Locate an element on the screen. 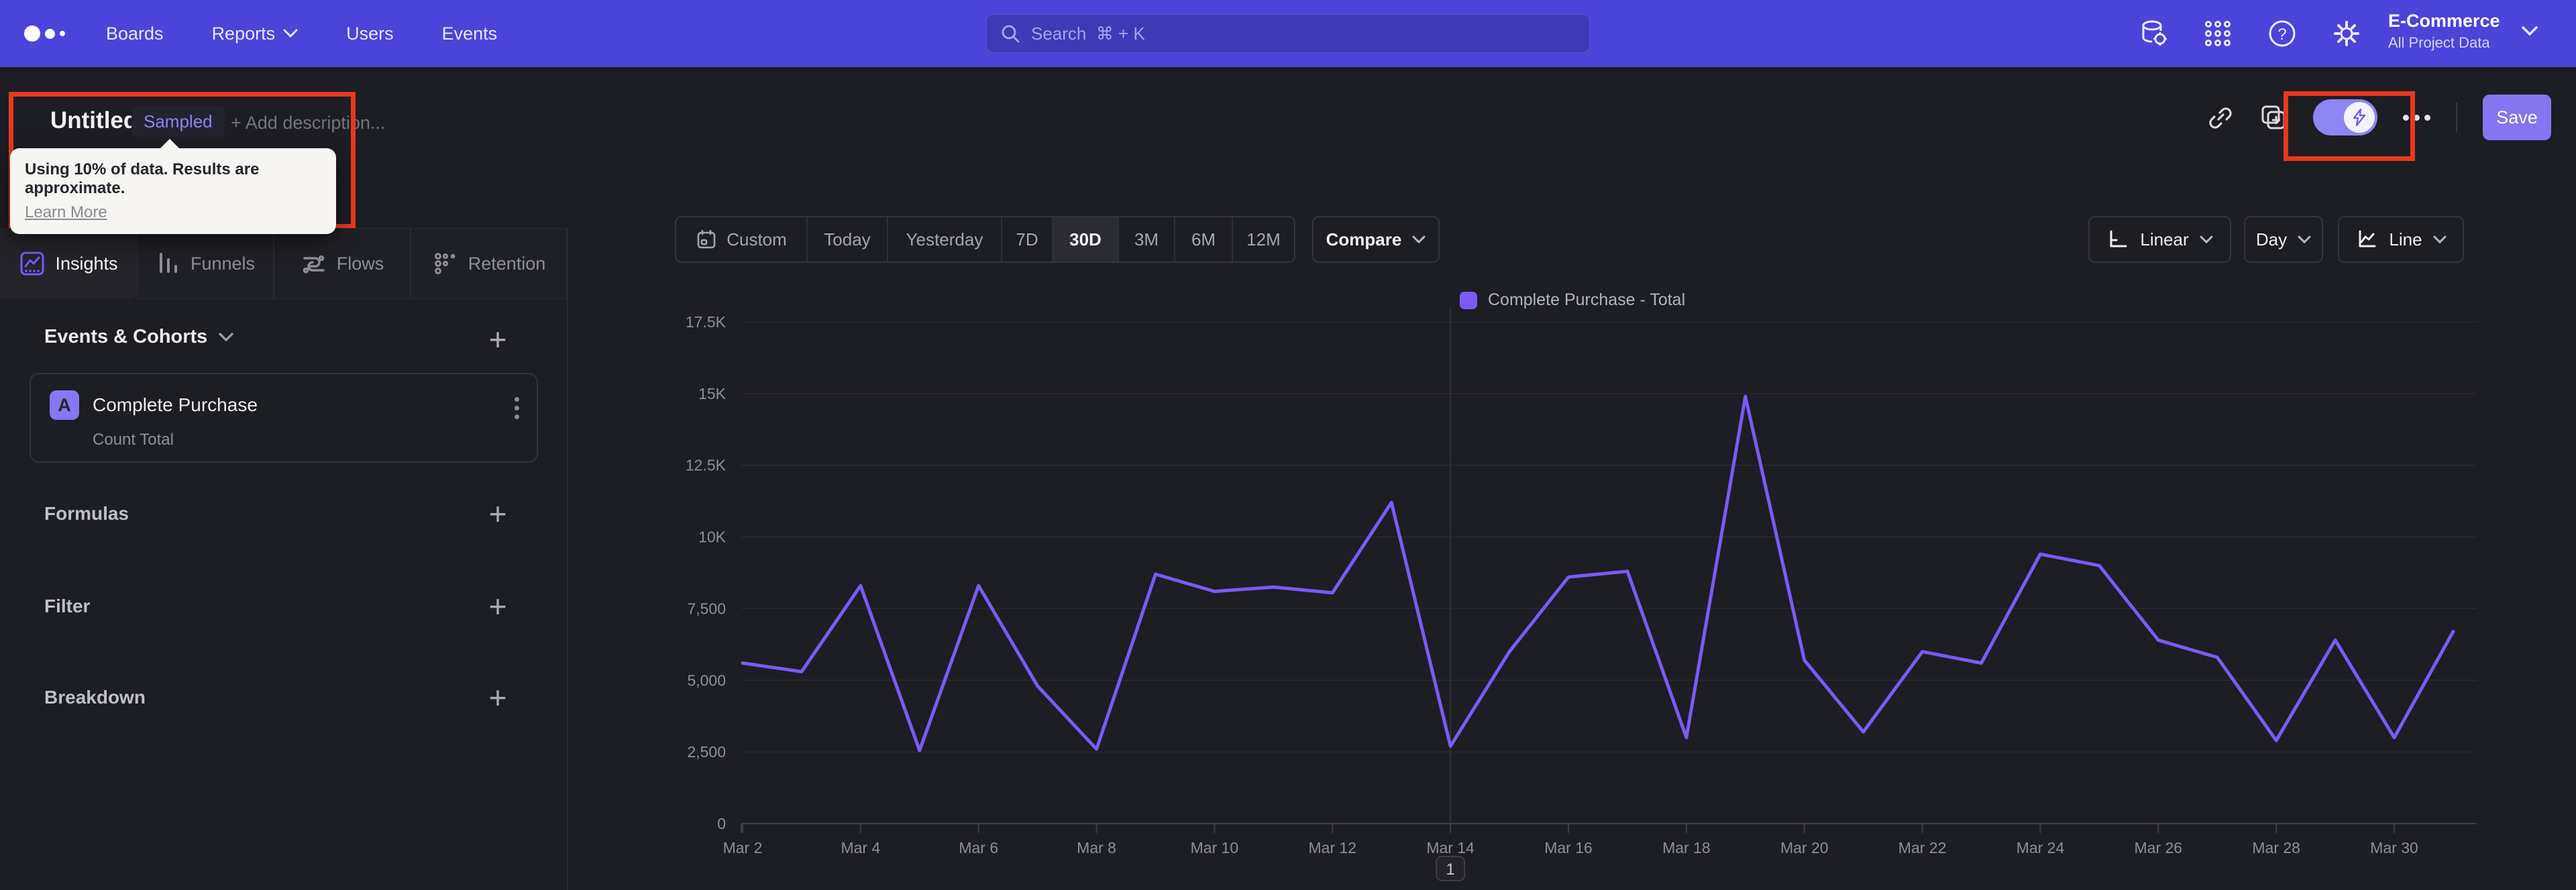 Image resolution: width=2576 pixels, height=890 pixels. data-management-icon is located at coordinates (2153, 33).